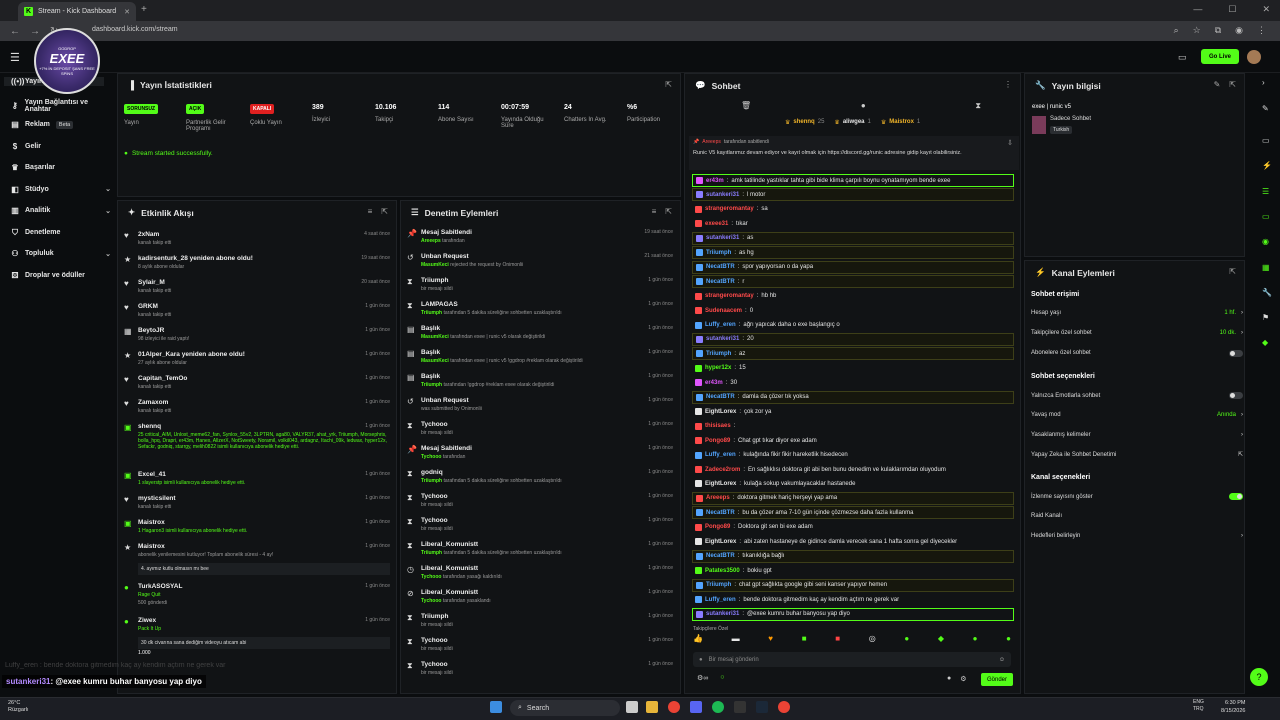  Describe the element at coordinates (1254, 57) in the screenshot. I see `user-avatar` at that location.